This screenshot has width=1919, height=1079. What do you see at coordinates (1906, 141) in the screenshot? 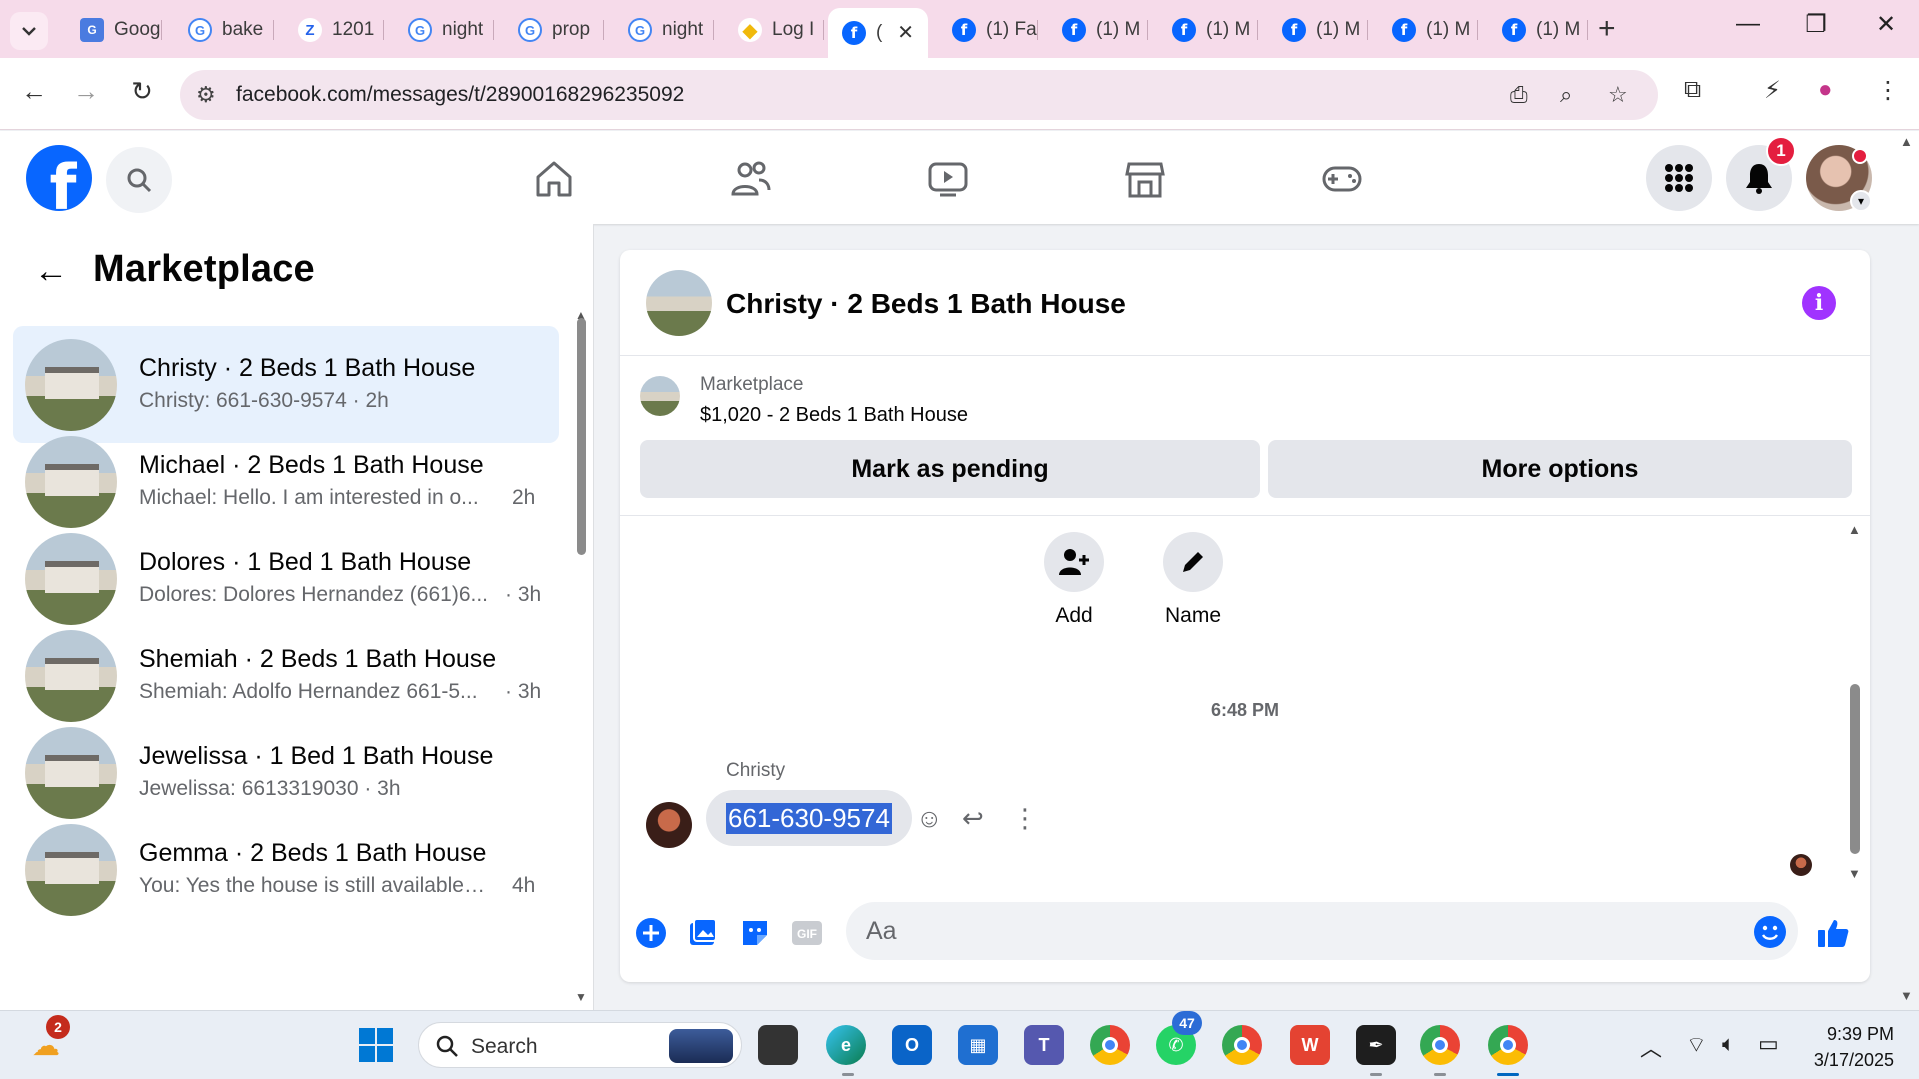
I see `page-scroll-up-arrow: ▲` at bounding box center [1906, 141].